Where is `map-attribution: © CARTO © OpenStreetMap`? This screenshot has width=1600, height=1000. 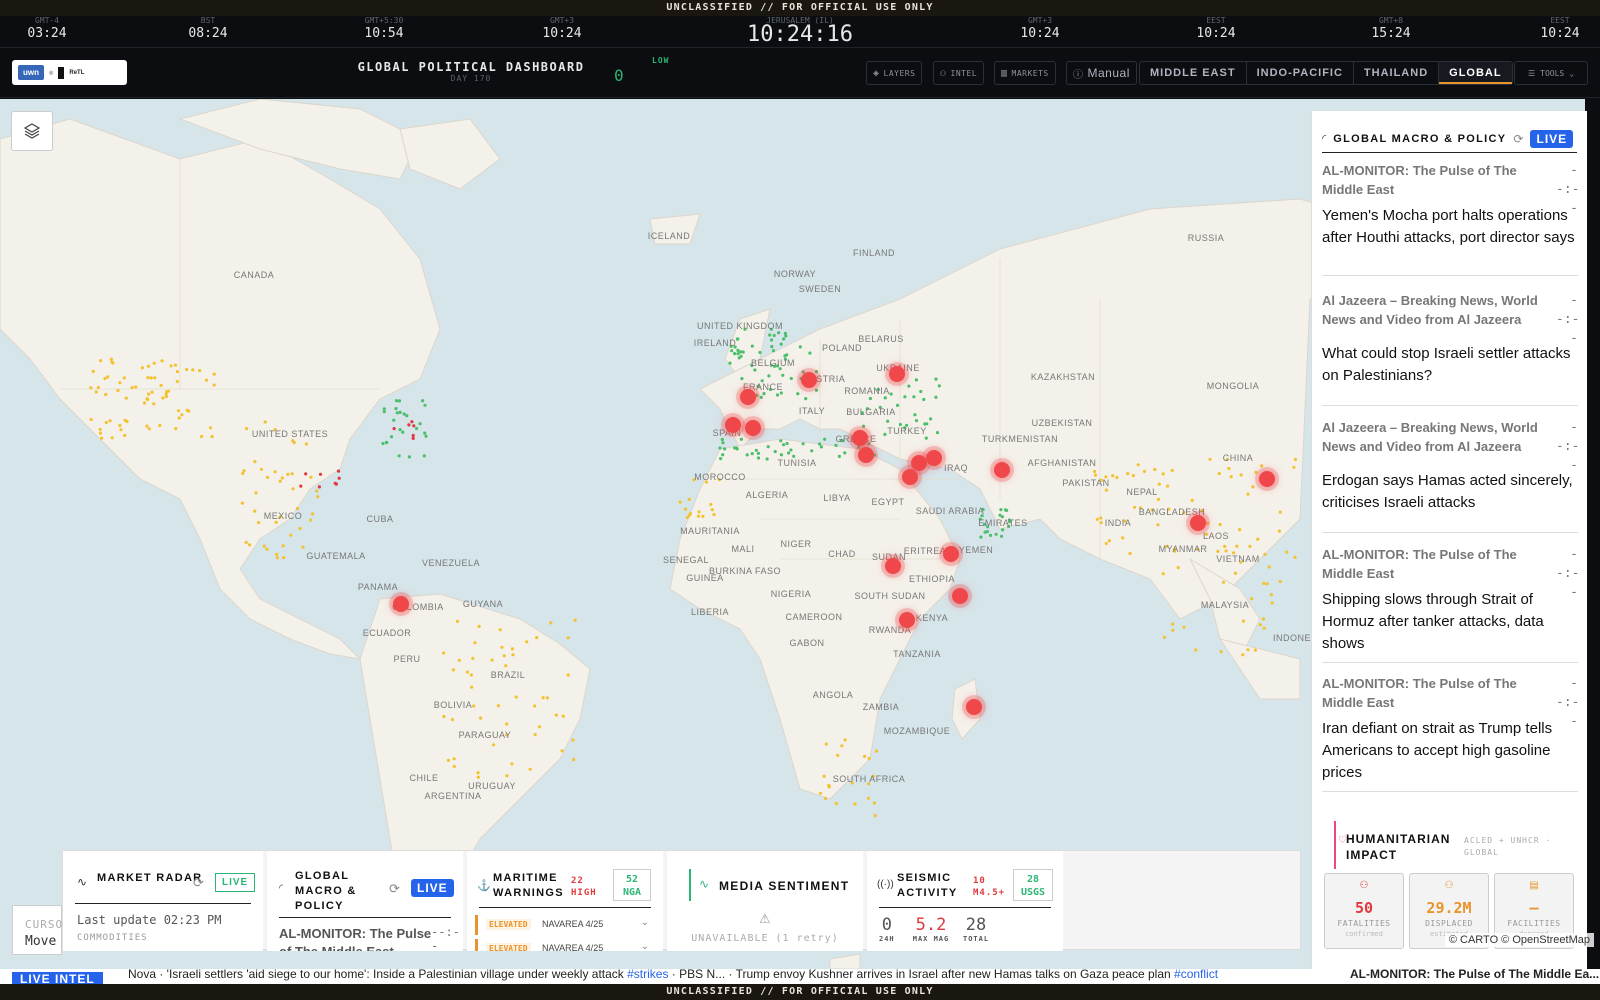
map-attribution: © CARTO © OpenStreetMap is located at coordinates (1519, 940).